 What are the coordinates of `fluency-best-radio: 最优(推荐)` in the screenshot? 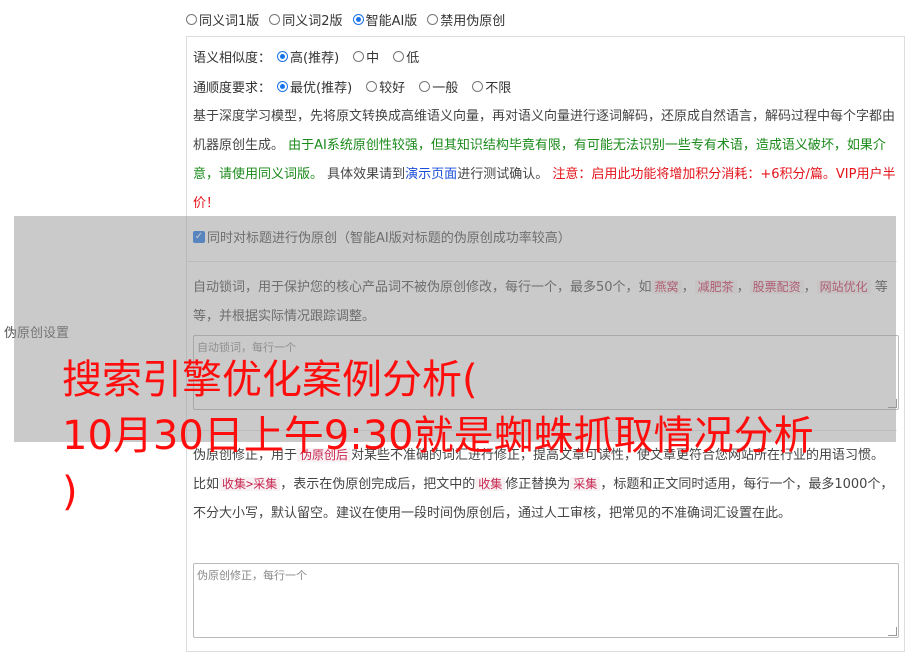 It's located at (314, 86).